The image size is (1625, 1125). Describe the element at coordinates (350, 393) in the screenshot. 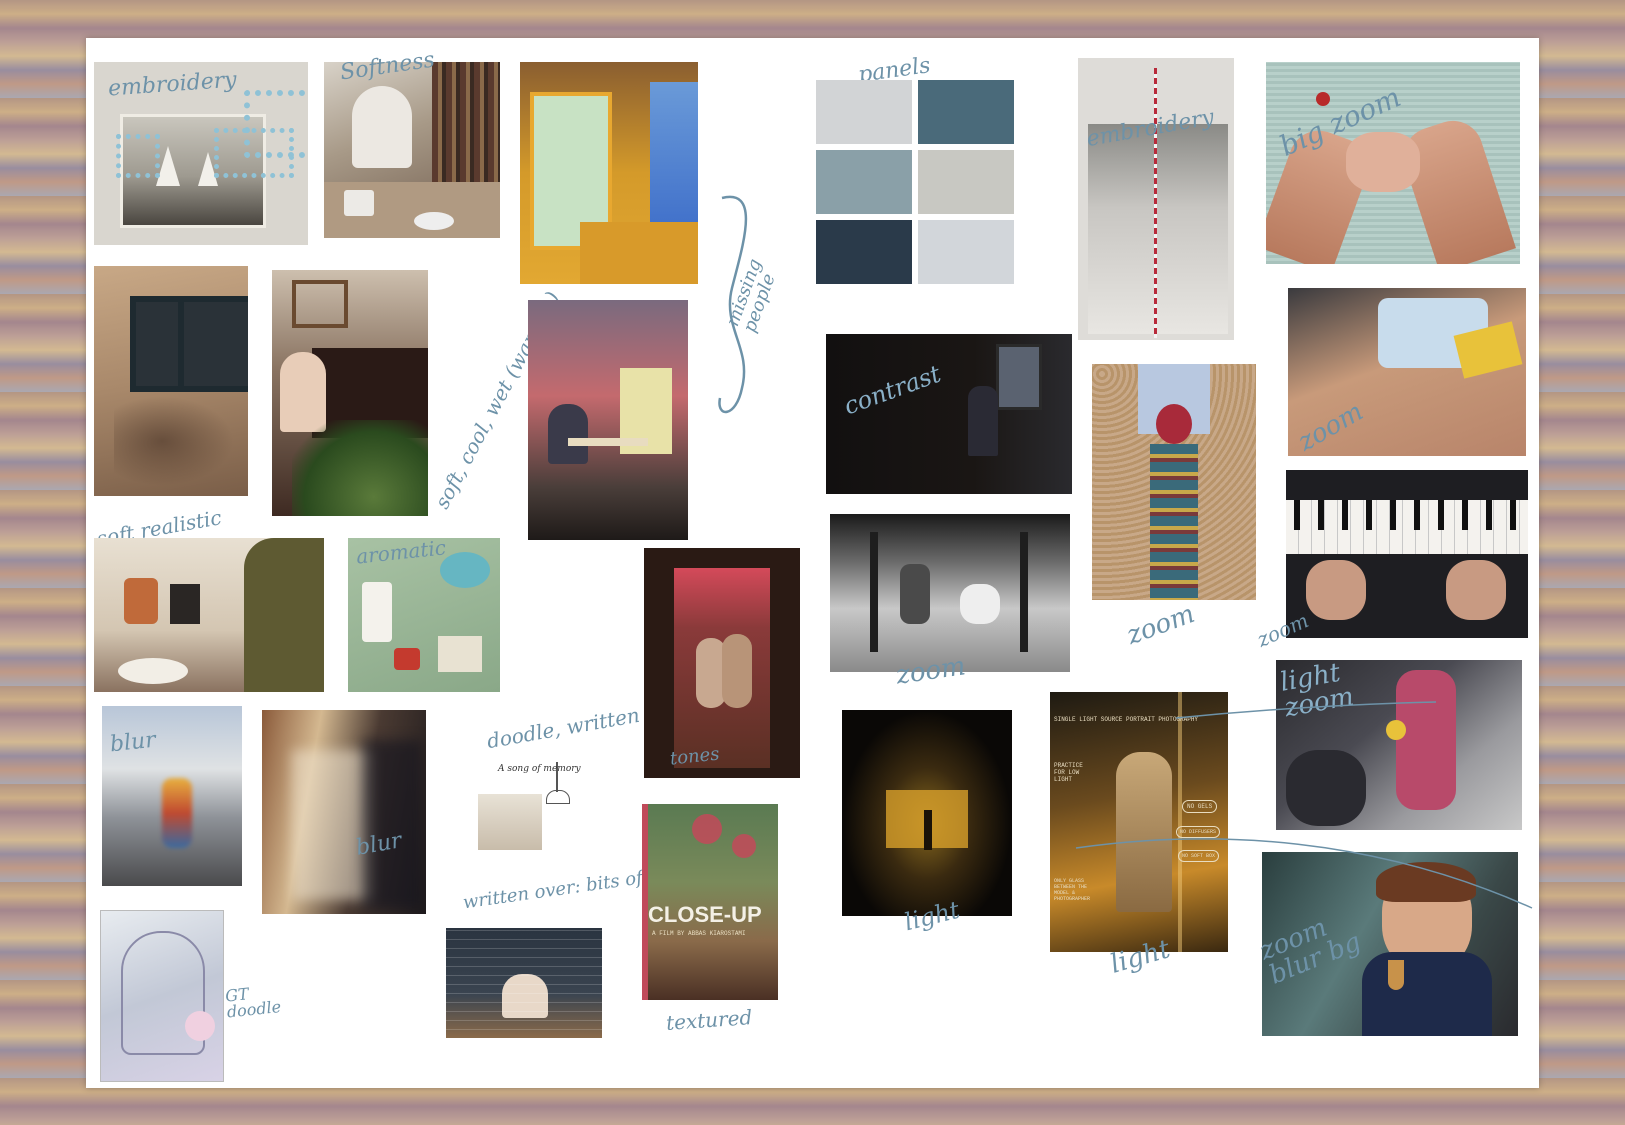

I see `photo-piano-player` at that location.